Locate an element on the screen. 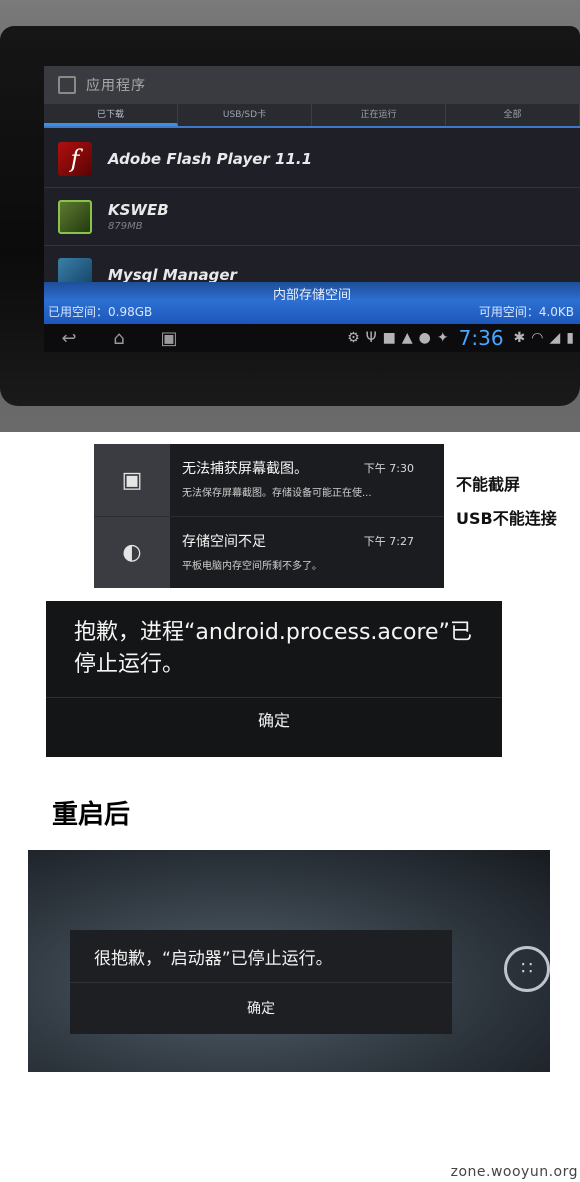 The width and height of the screenshot is (580, 1182). wifi-icon: ◠ is located at coordinates (537, 338).